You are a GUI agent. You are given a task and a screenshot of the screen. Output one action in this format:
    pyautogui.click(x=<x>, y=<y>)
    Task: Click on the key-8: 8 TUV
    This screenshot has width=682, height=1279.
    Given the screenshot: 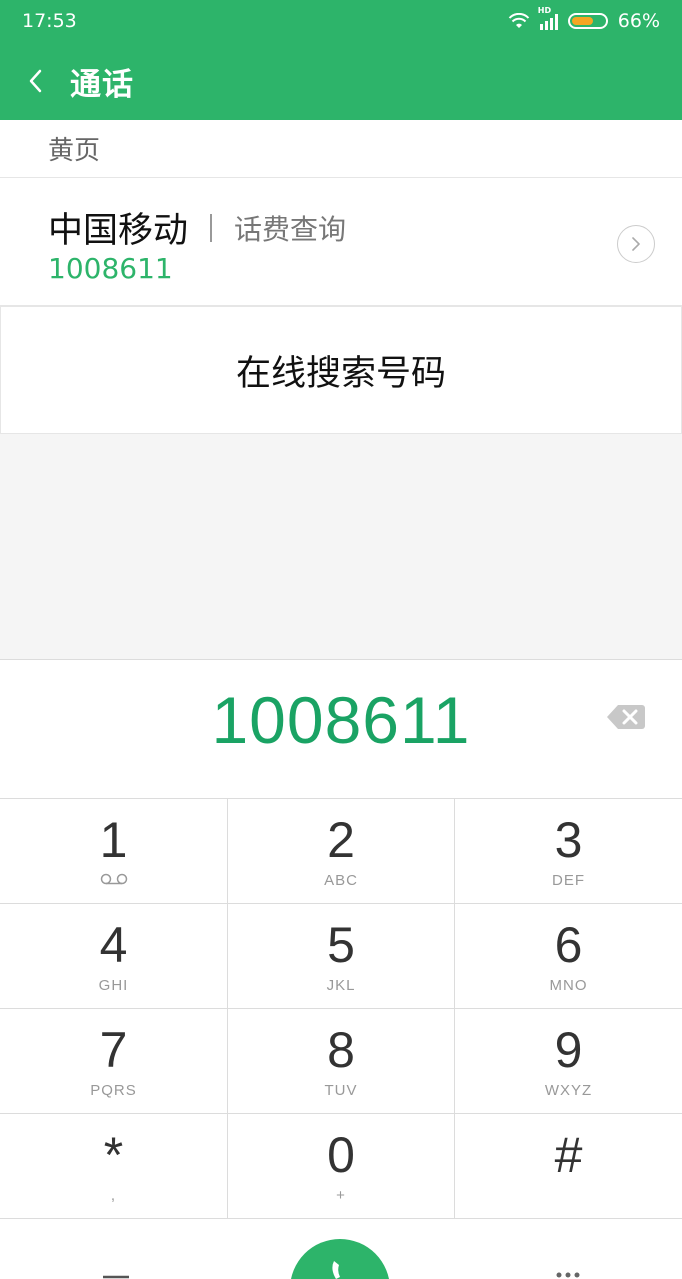 What is the action you would take?
    pyautogui.click(x=341, y=1061)
    